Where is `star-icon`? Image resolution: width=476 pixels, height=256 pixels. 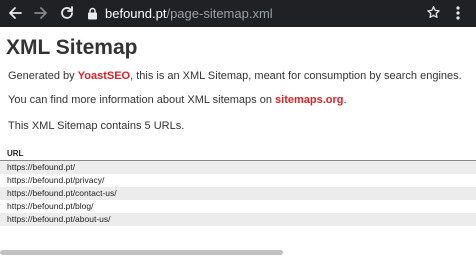
star-icon is located at coordinates (435, 13).